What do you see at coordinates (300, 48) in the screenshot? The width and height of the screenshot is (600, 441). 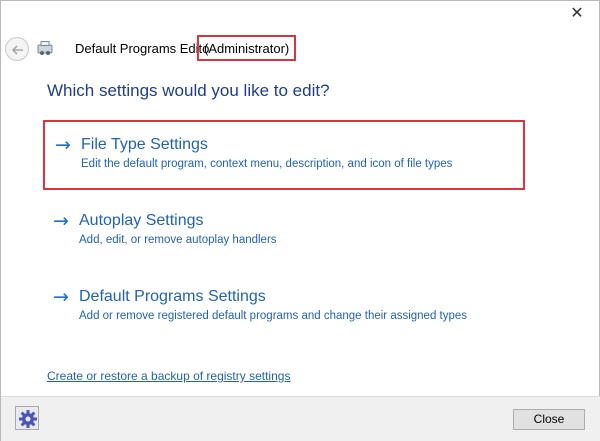 I see `title-bar: Default Programs Edito (Administrator)` at bounding box center [300, 48].